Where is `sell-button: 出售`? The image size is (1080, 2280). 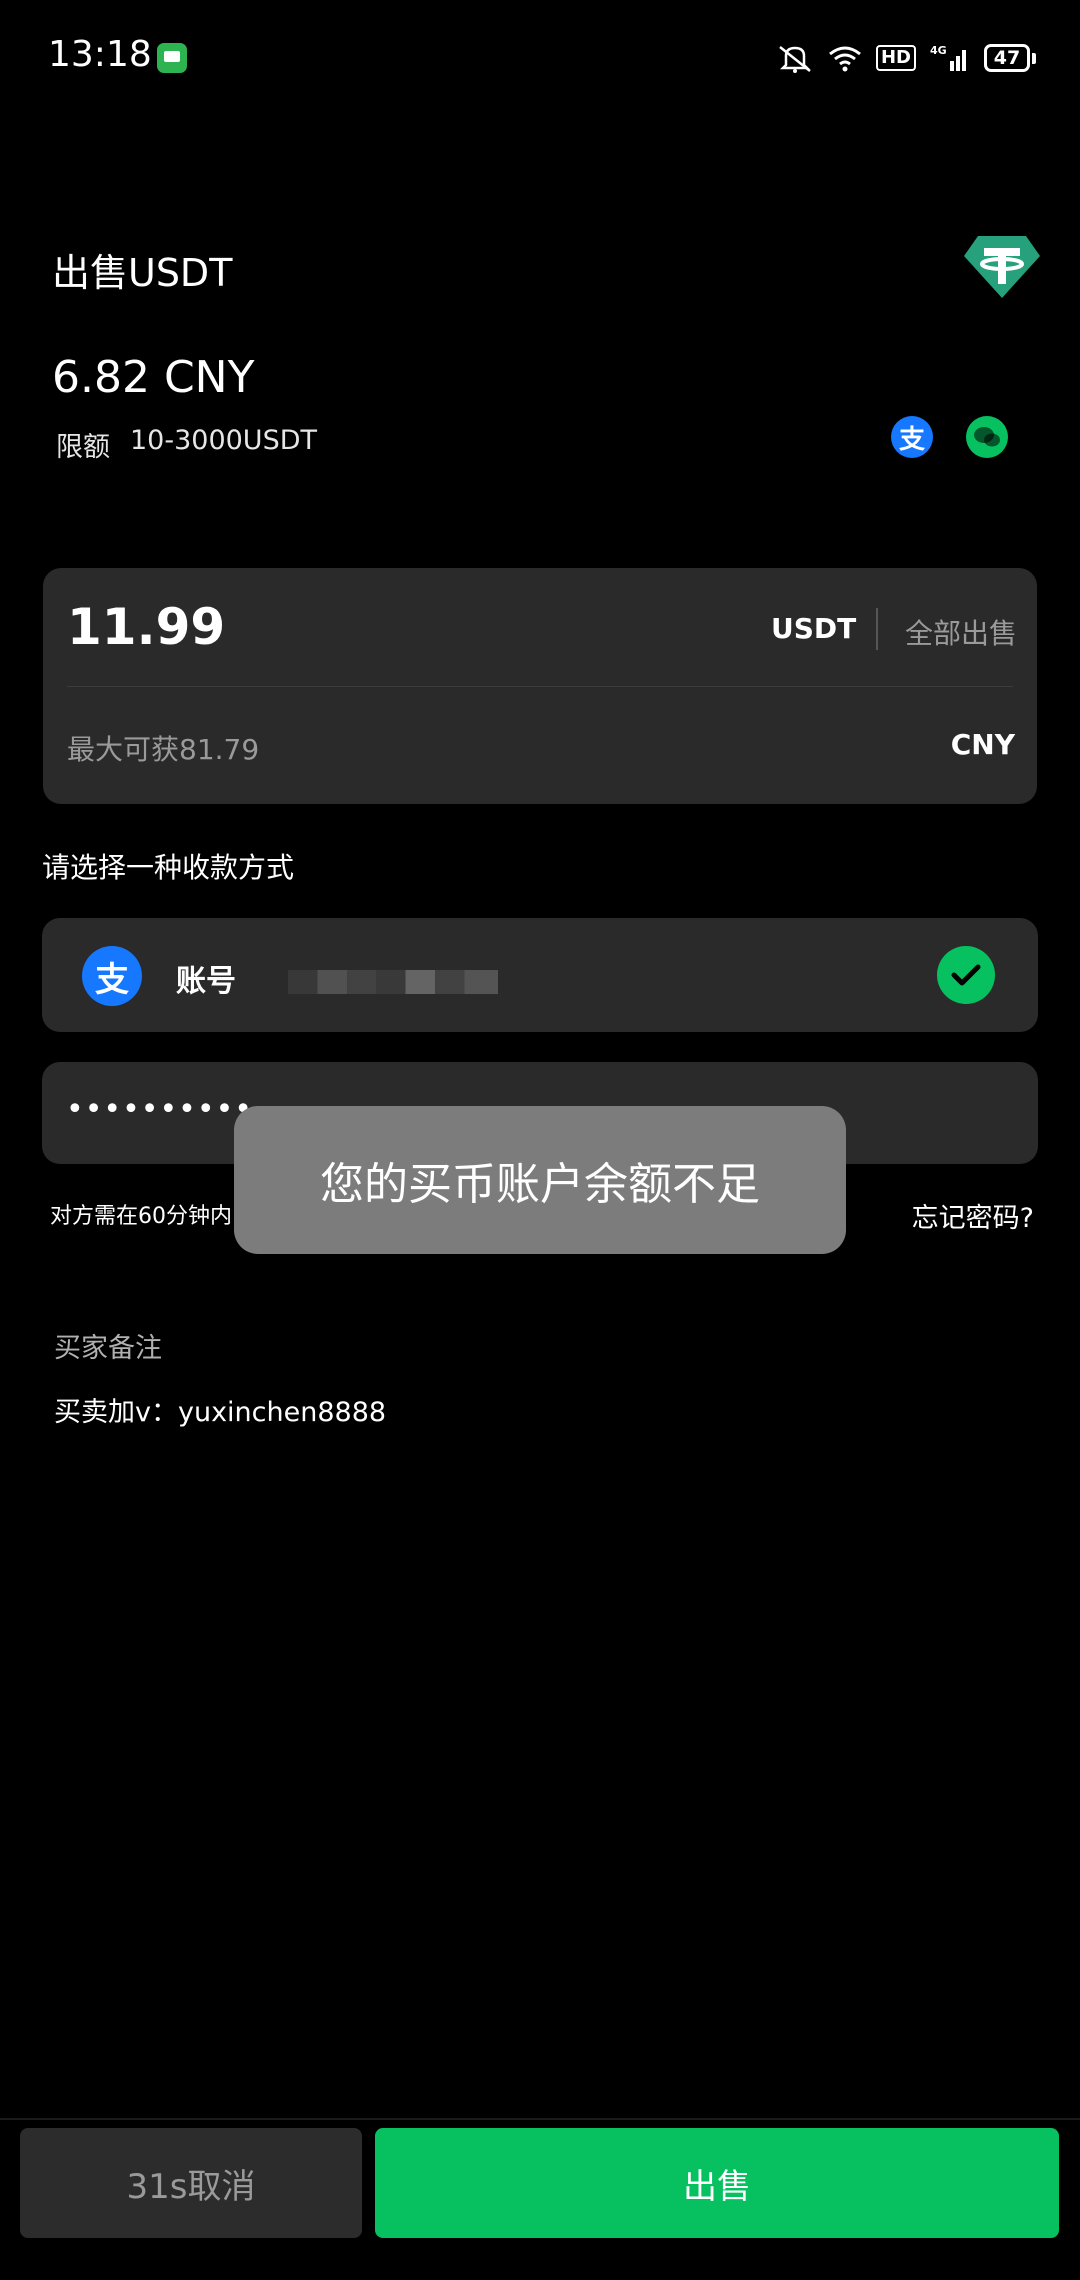
sell-button: 出售 is located at coordinates (717, 2183).